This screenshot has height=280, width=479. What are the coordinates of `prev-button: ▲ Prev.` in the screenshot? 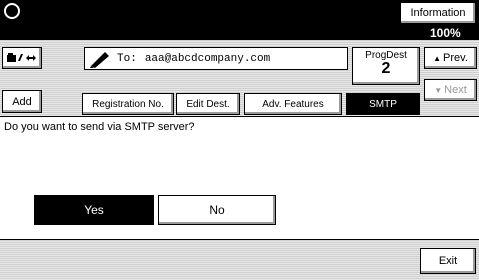 It's located at (450, 58).